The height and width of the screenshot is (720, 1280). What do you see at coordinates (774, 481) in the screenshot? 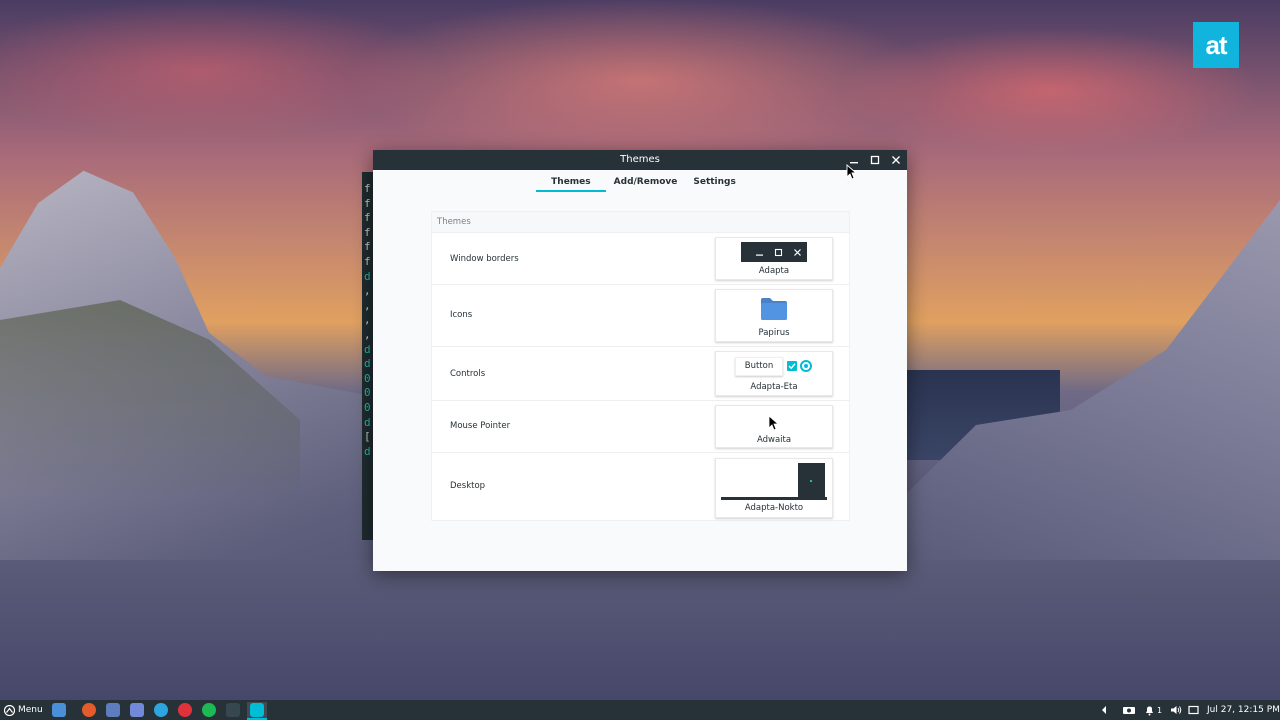
I see `desktop-preview` at bounding box center [774, 481].